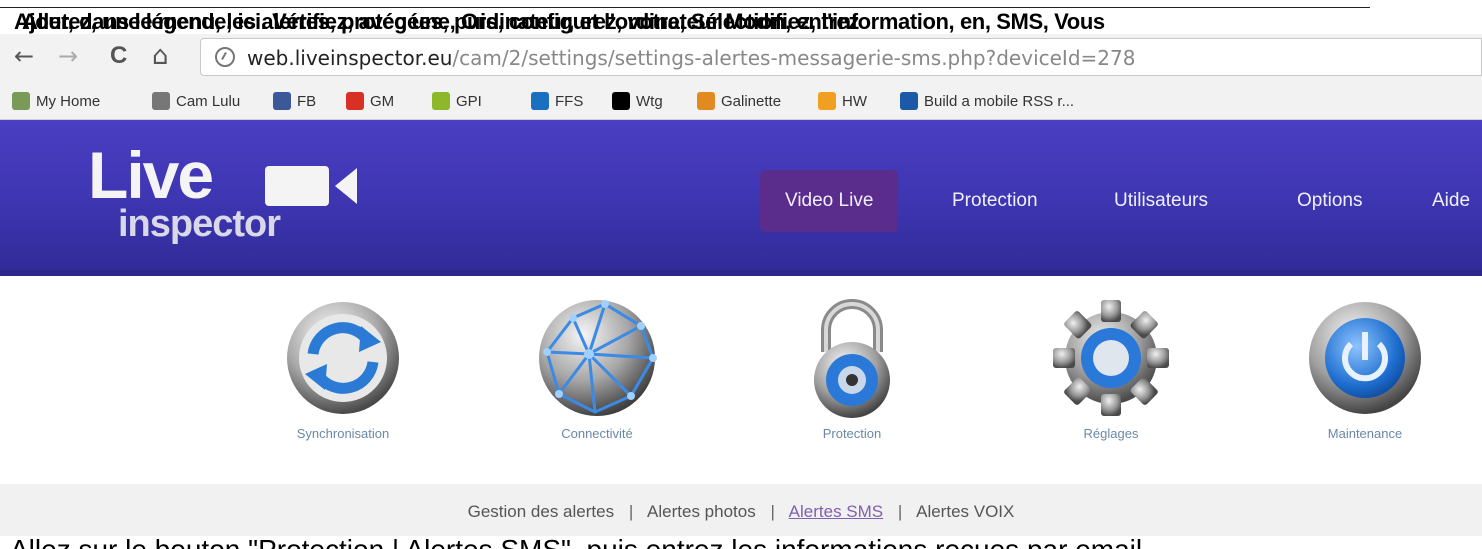 The image size is (1482, 549). I want to click on tool-label: Protection, so click(852, 433).